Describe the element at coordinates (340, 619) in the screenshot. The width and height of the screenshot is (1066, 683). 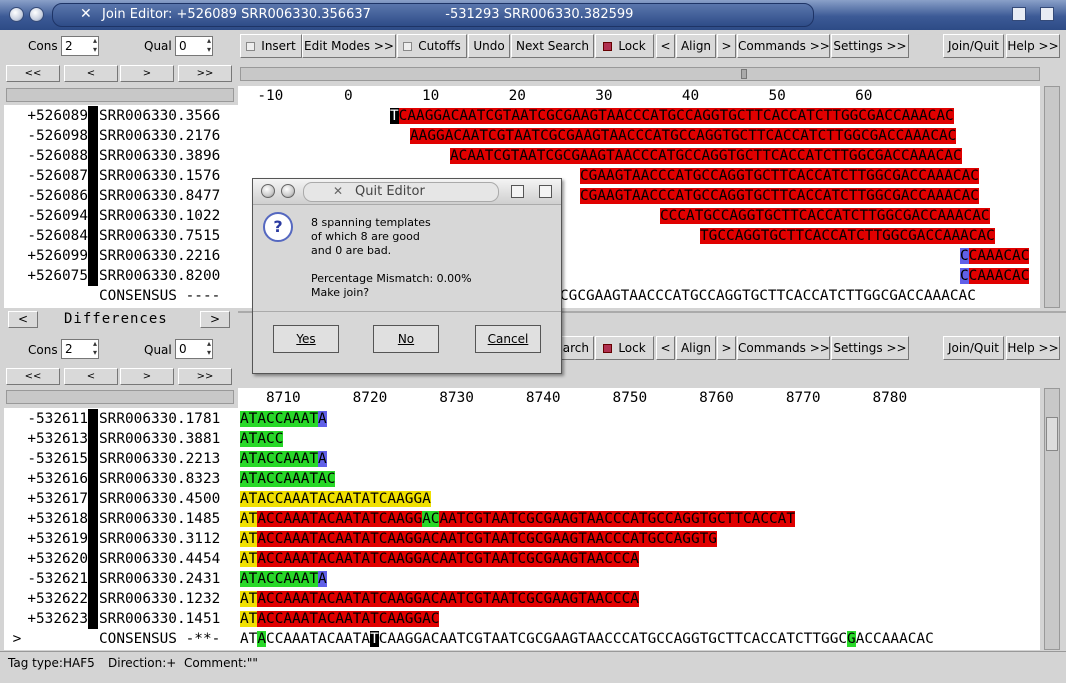
I see `sequence-read: ATACCAAATACAATATCAAGGAC` at that location.